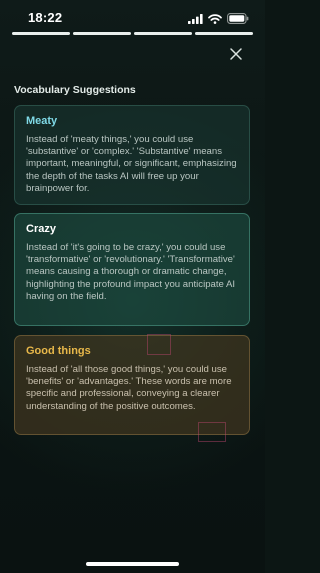  Describe the element at coordinates (132, 564) in the screenshot. I see `home-indicator` at that location.